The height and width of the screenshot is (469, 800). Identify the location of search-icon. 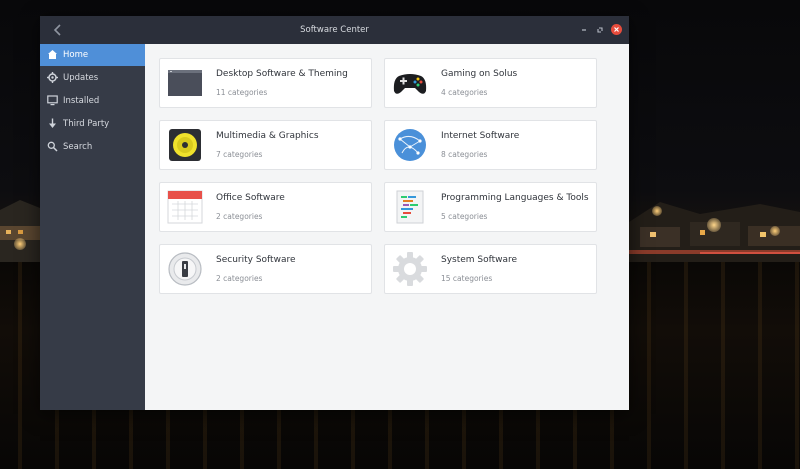
(52, 146).